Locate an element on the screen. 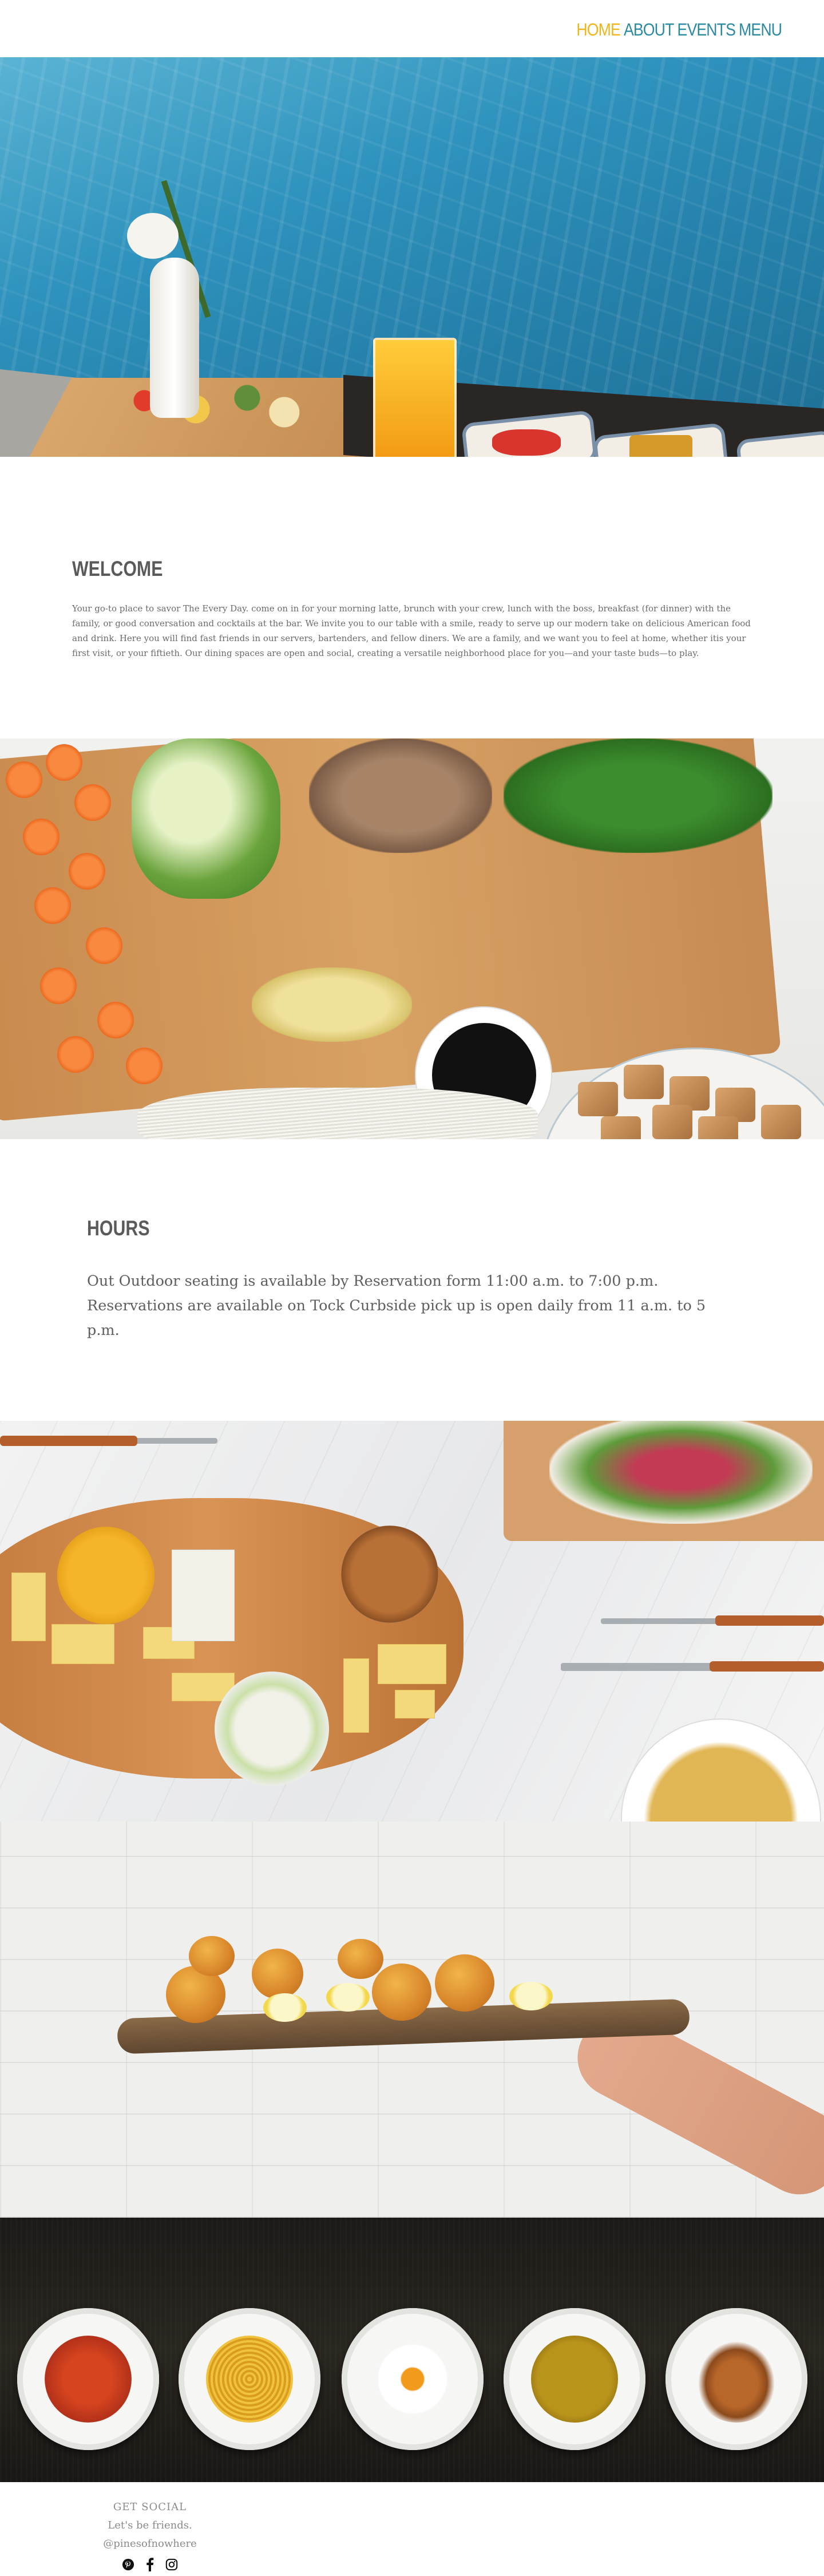 This screenshot has height=2576, width=824. fried-egg is located at coordinates (412, 2379).